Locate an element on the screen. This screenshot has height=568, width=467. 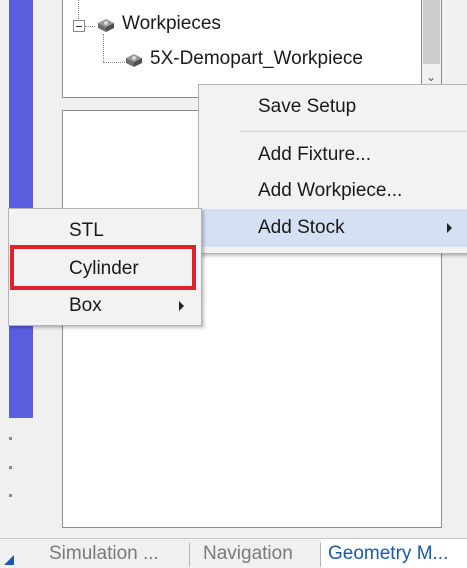
menu-item-save-setup: Save Setup is located at coordinates (333, 107).